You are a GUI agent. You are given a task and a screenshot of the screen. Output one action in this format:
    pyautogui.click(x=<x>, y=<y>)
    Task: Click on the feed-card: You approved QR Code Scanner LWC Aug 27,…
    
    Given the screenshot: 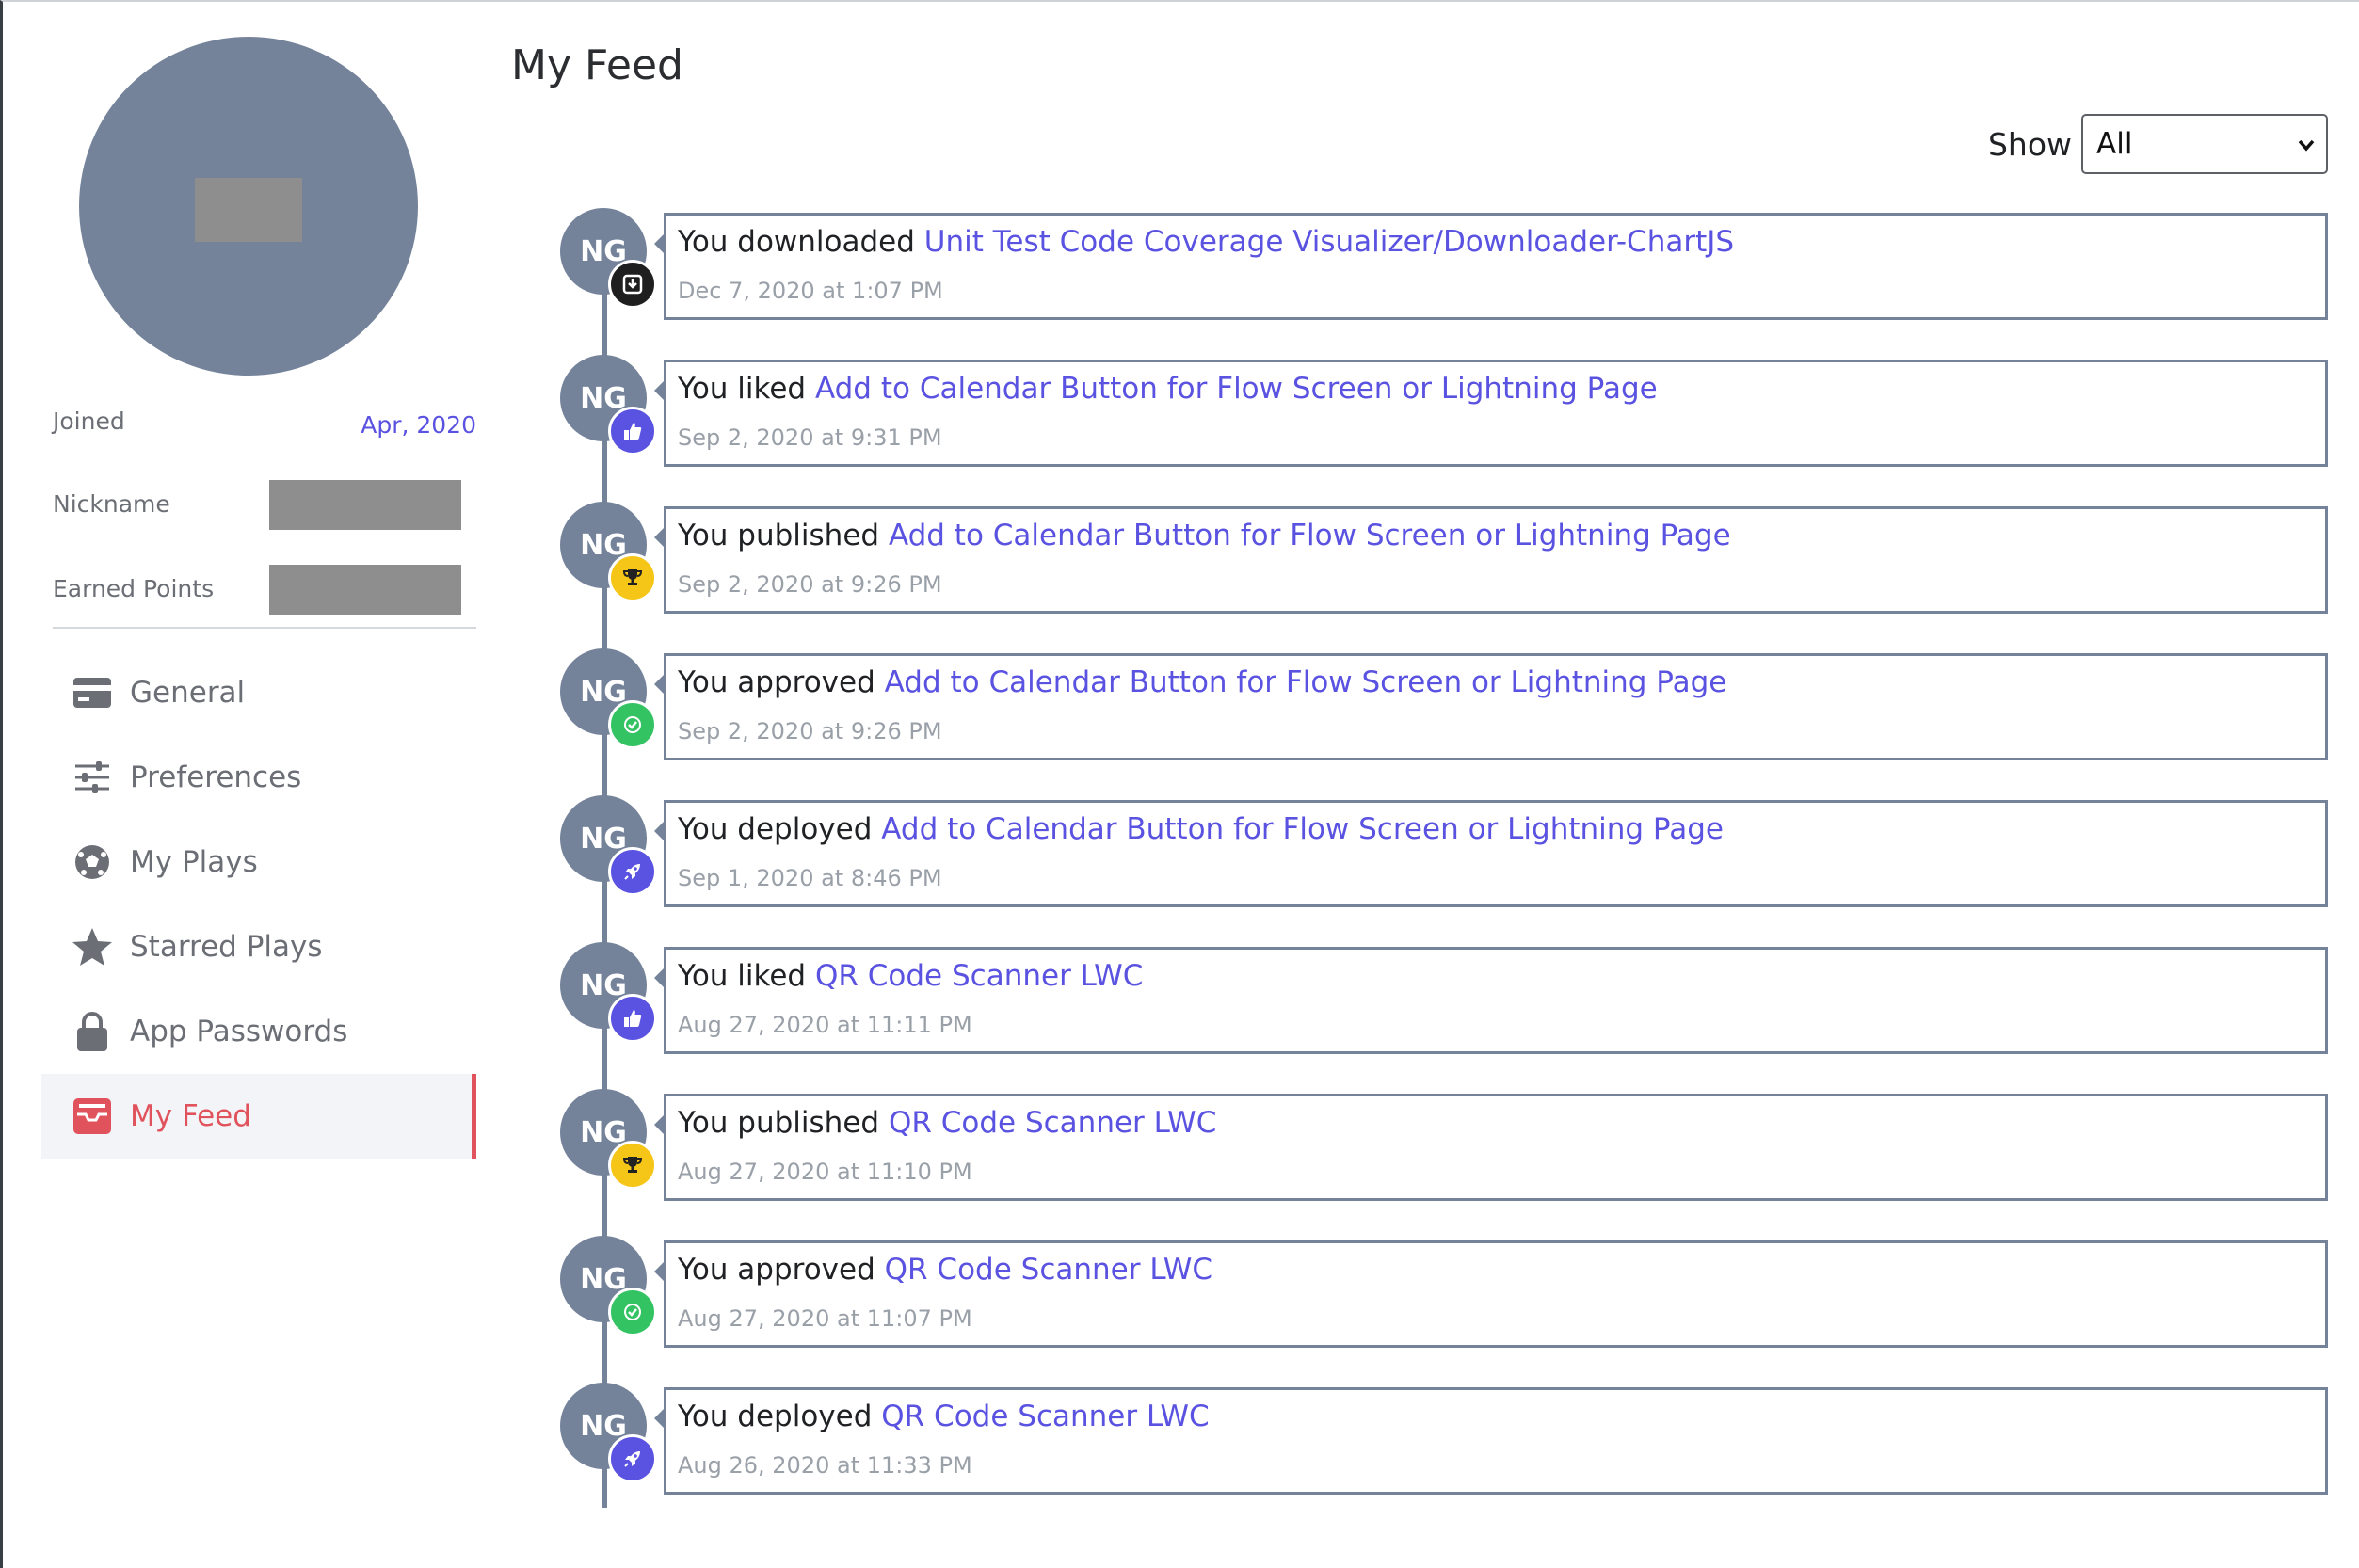 What is the action you would take?
    pyautogui.click(x=1491, y=1294)
    